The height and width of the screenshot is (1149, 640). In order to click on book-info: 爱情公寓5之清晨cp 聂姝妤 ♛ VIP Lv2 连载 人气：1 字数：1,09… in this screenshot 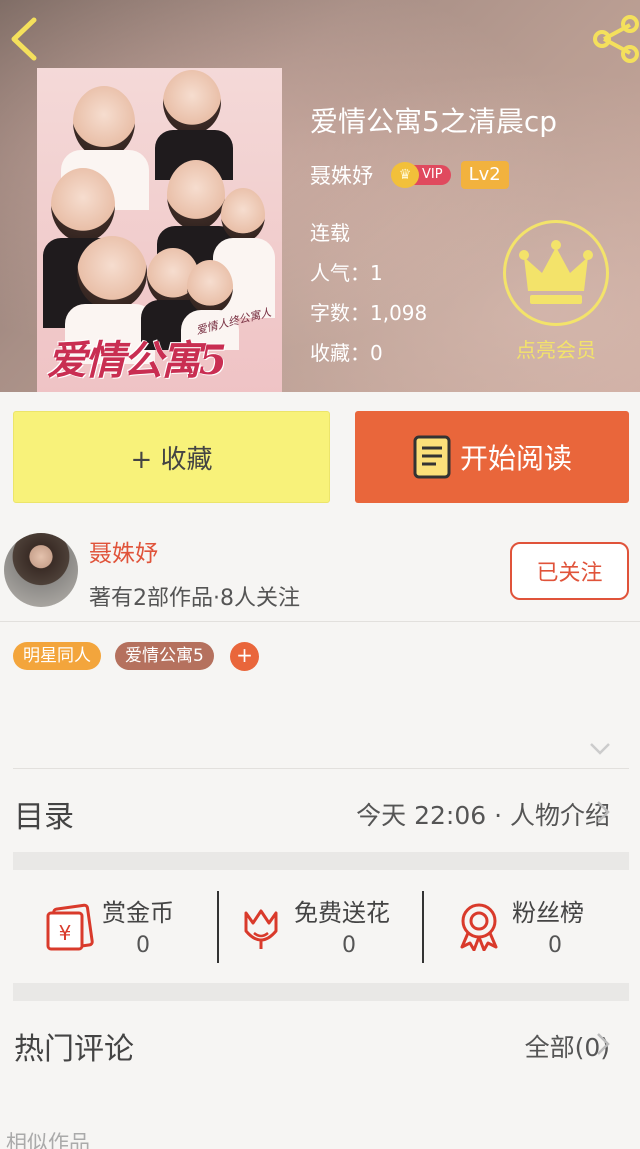, I will do `click(433, 232)`.